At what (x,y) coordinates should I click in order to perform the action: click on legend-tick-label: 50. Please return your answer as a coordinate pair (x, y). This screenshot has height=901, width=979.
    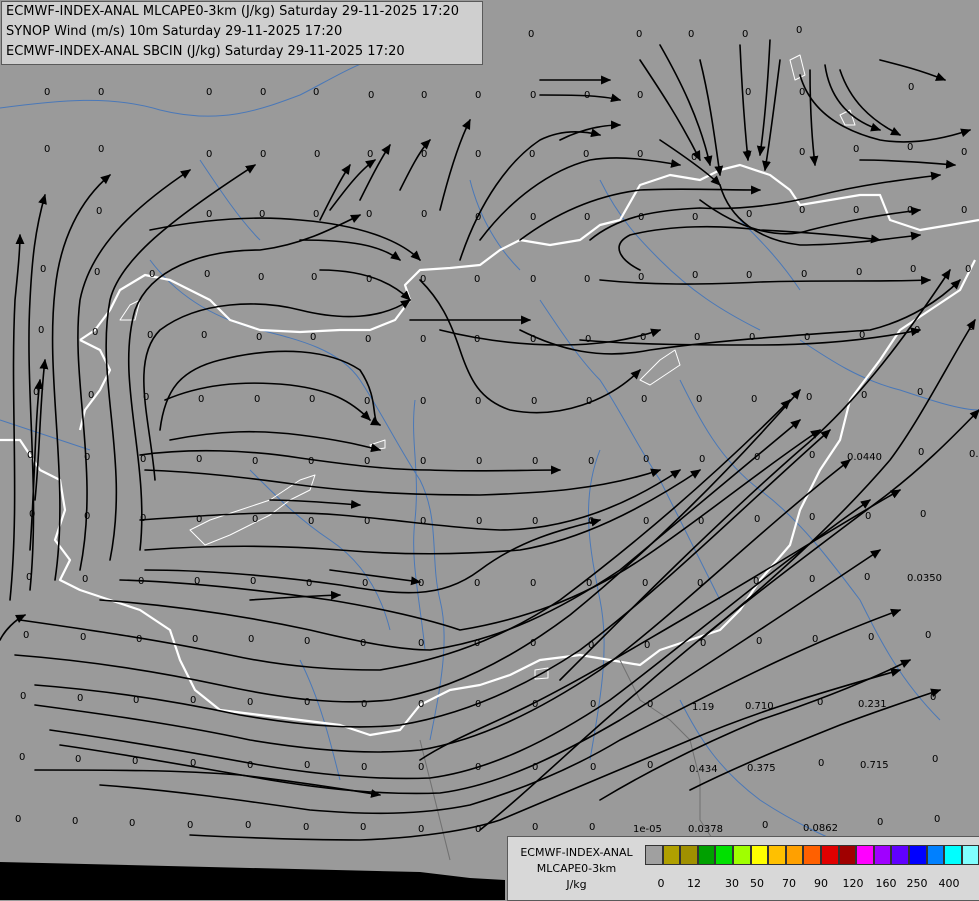
    Looking at the image, I should click on (757, 883).